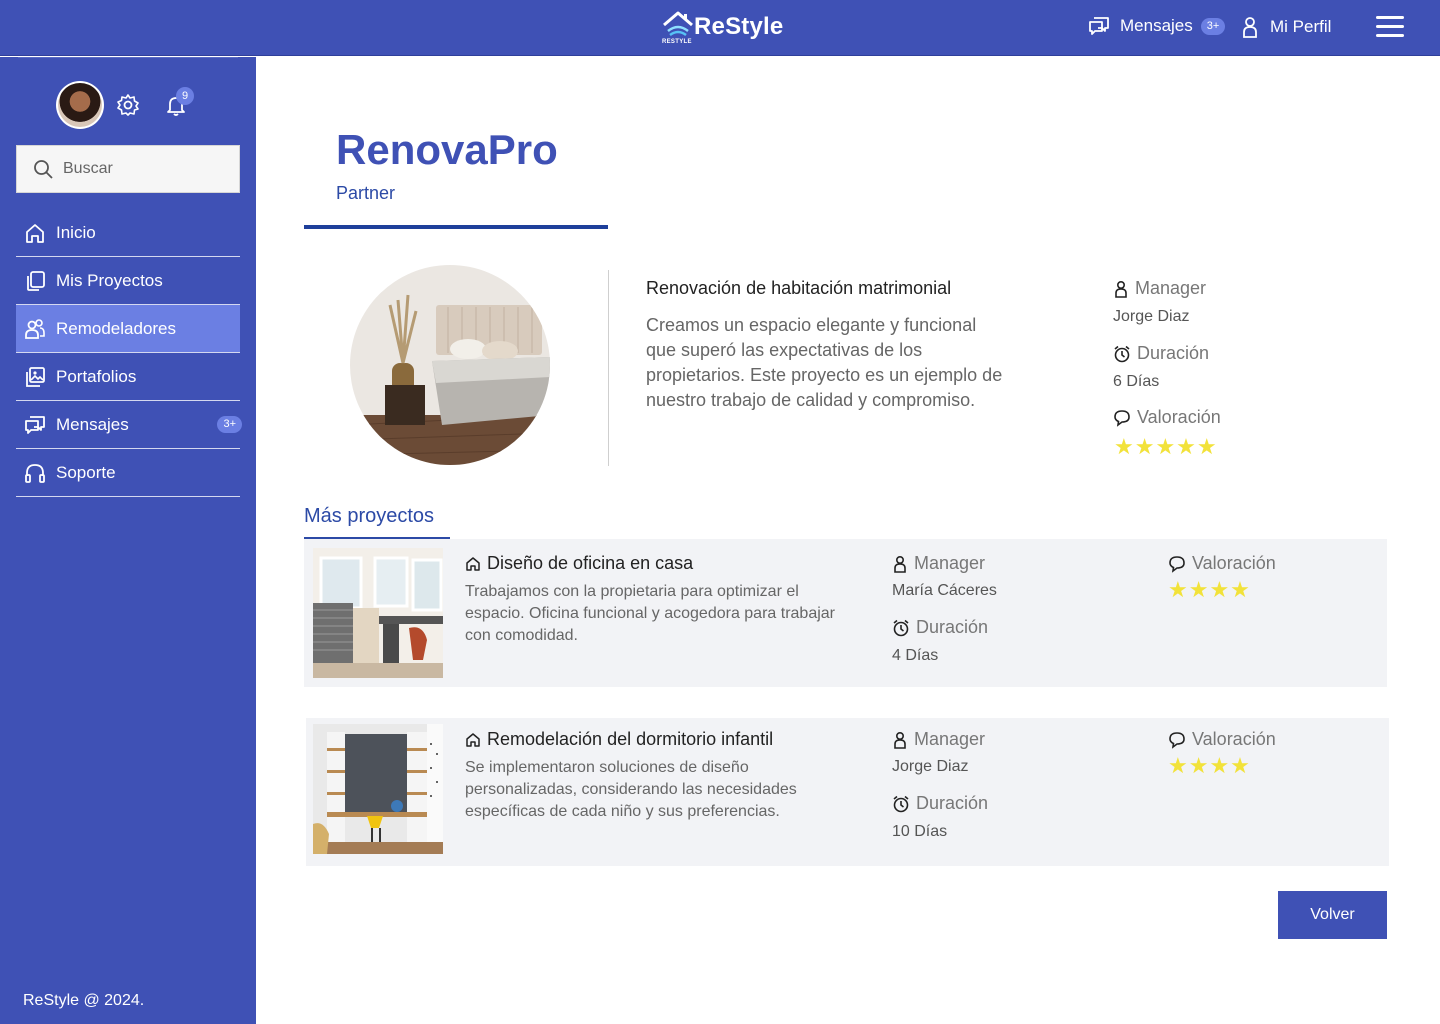 The height and width of the screenshot is (1024, 1440). Describe the element at coordinates (35, 473) in the screenshot. I see `headphones-icon` at that location.